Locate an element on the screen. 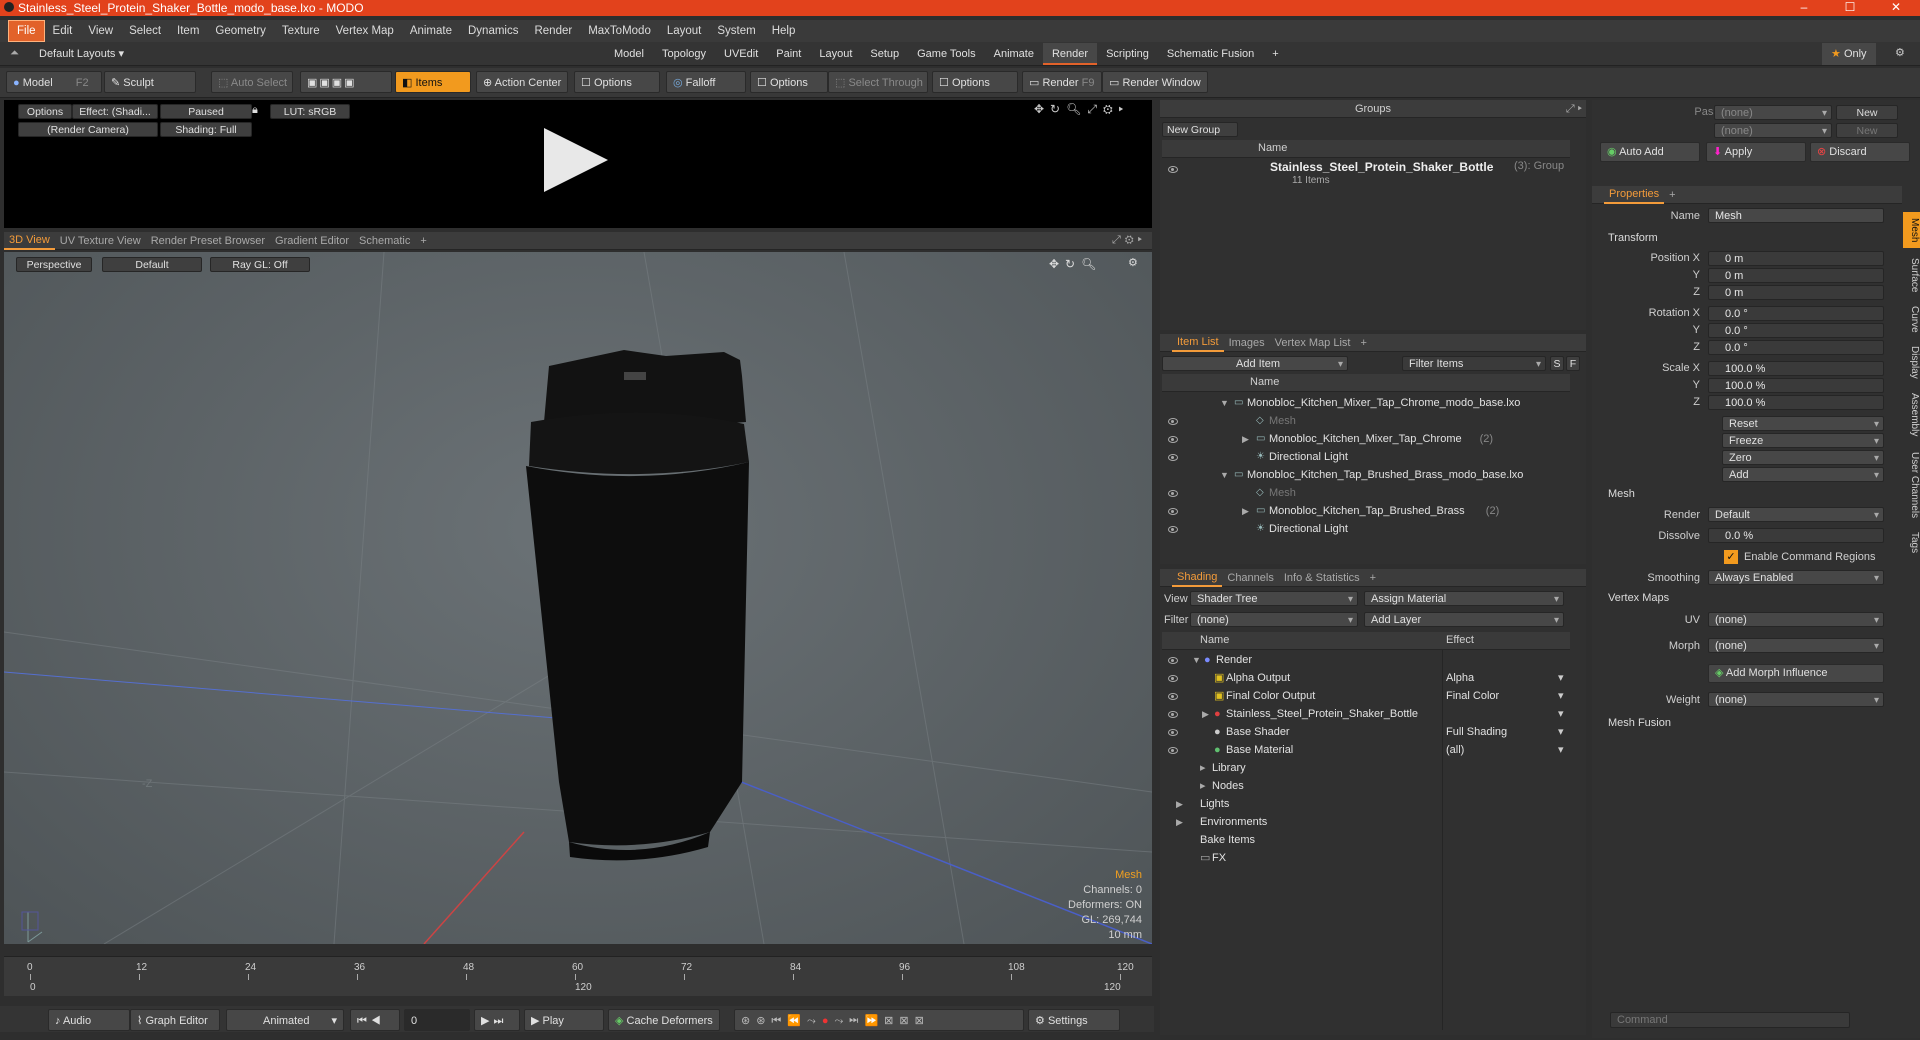 This screenshot has height=1040, width=1920. effect-dropdown: (all) is located at coordinates (1506, 750).